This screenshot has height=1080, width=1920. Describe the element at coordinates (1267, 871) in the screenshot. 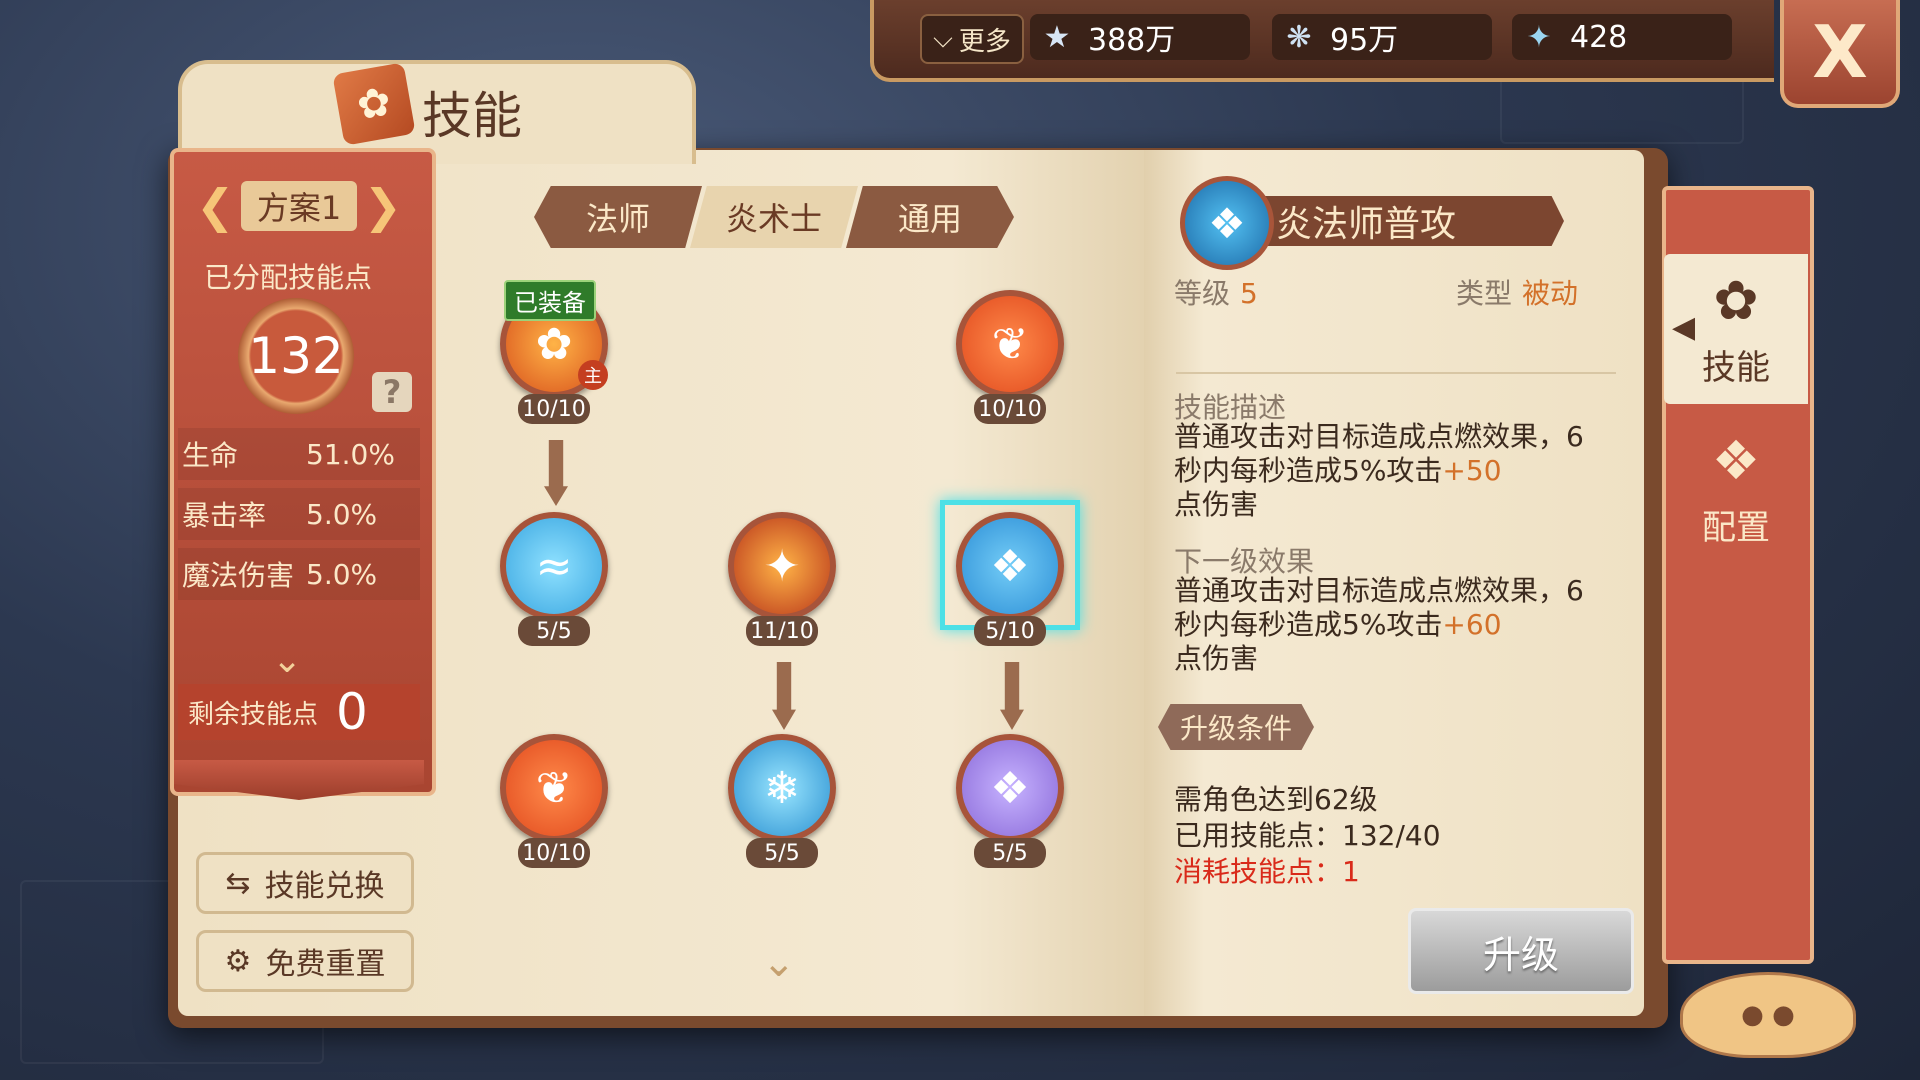

I see `req-cost: 消耗技能点：1` at that location.